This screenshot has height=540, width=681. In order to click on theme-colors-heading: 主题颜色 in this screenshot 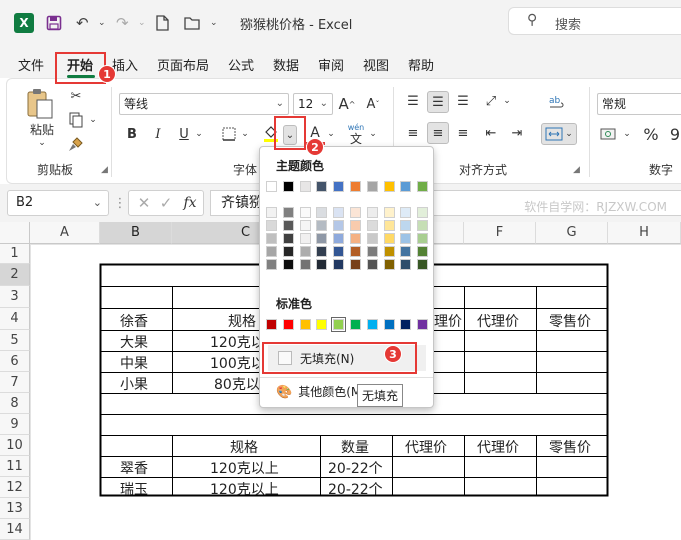, I will do `click(300, 166)`.